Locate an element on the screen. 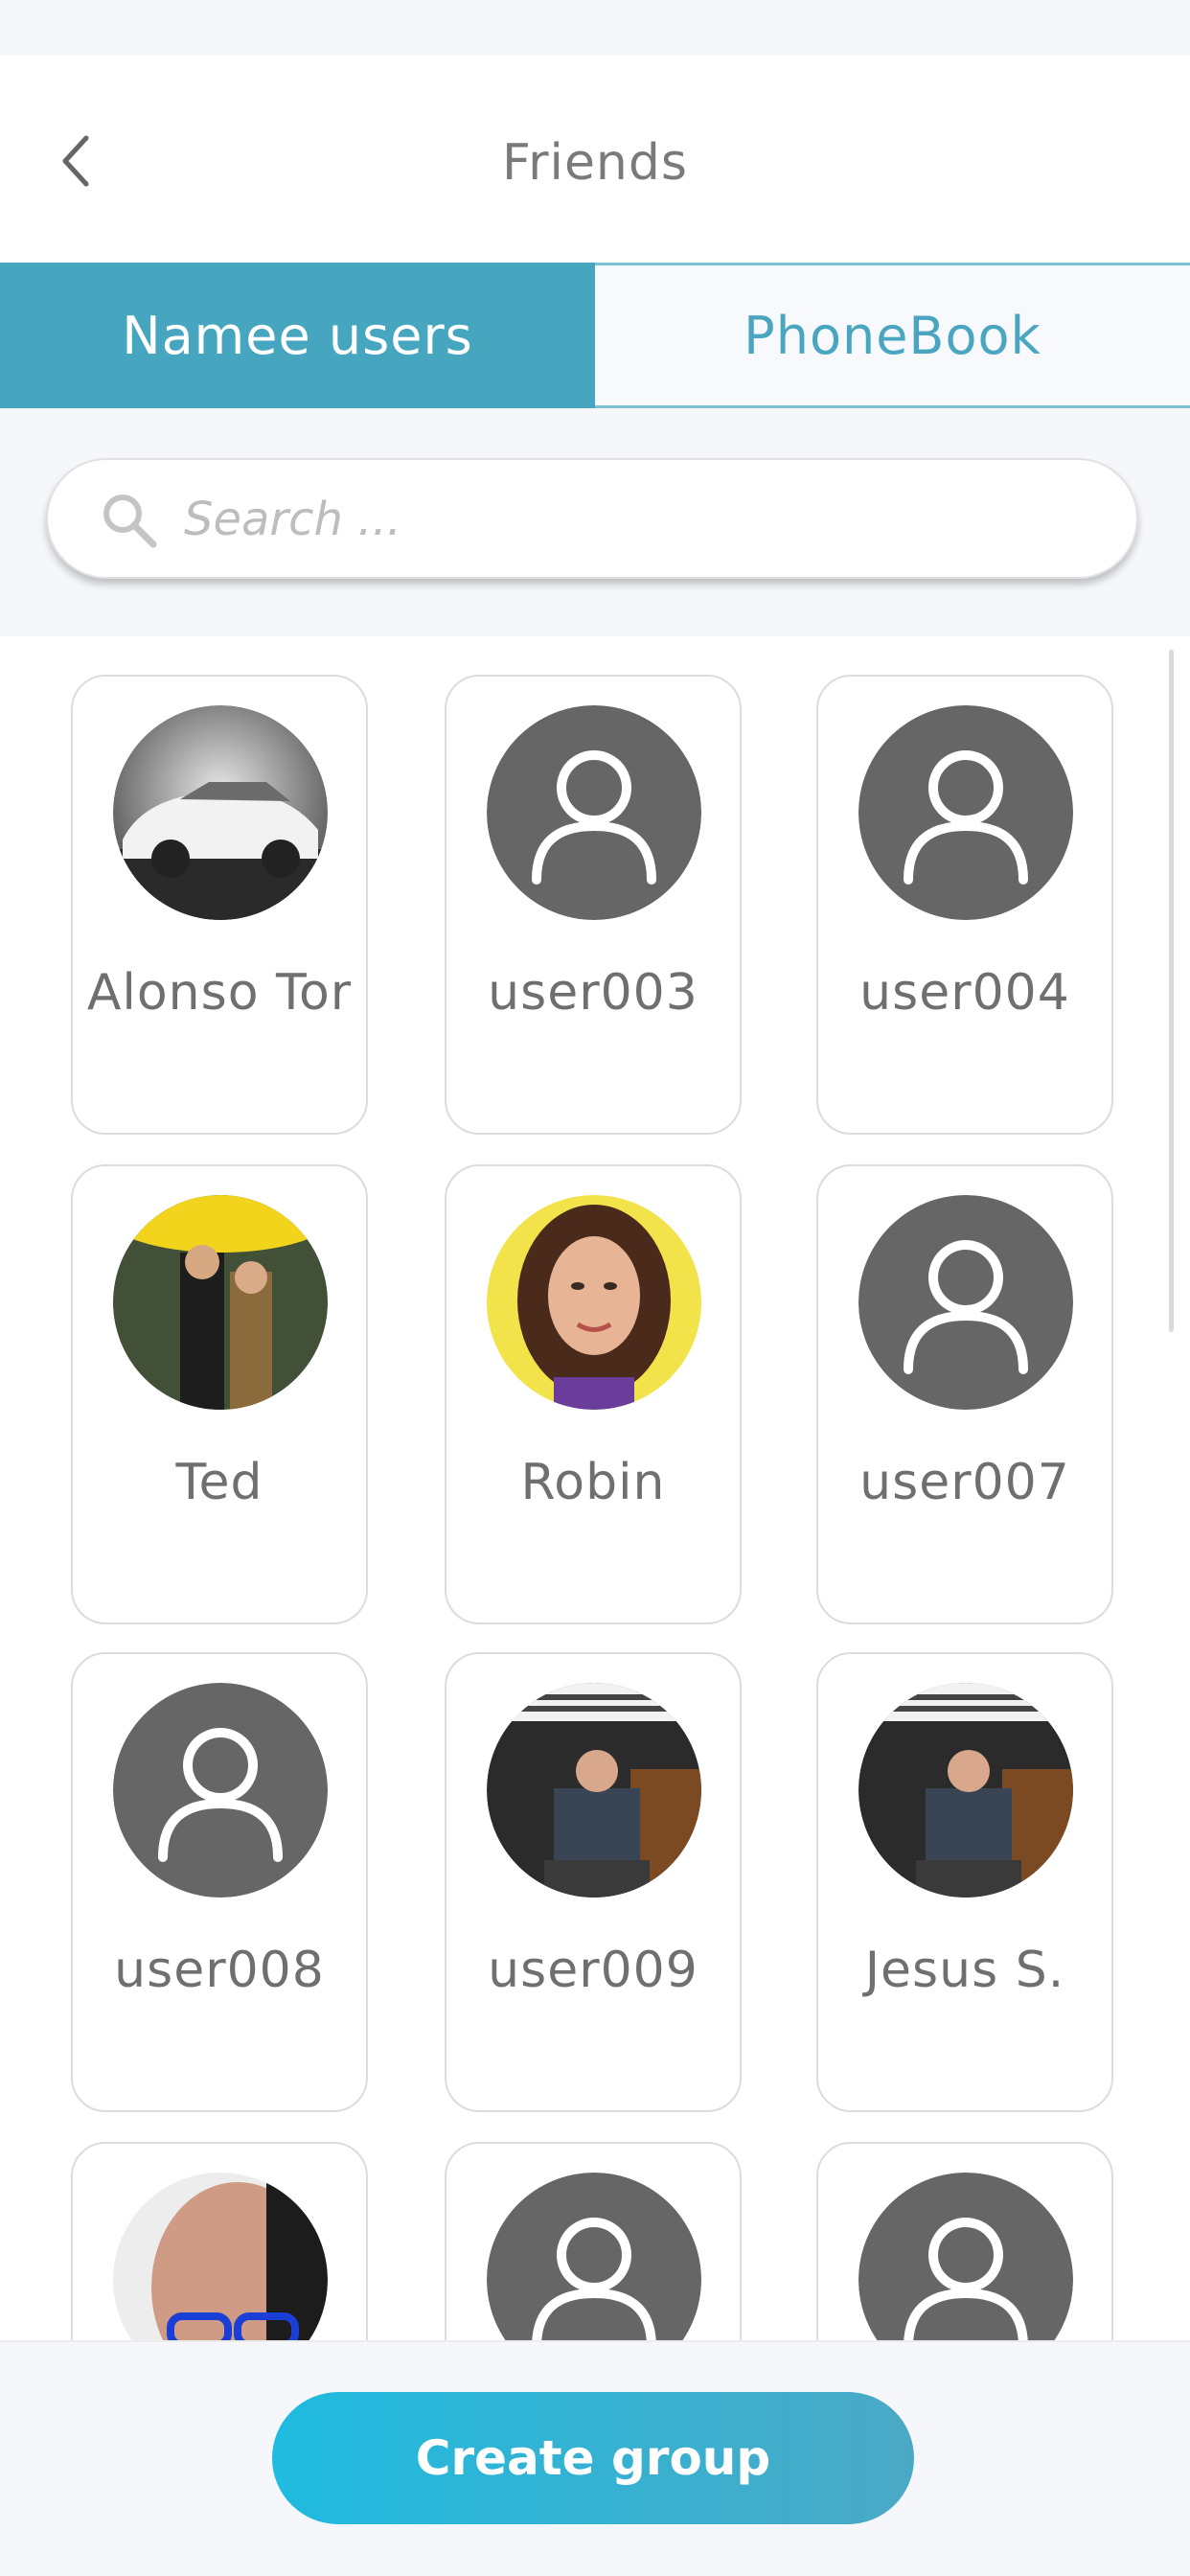 The image size is (1190, 2576). friend-card: Ted is located at coordinates (220, 1394).